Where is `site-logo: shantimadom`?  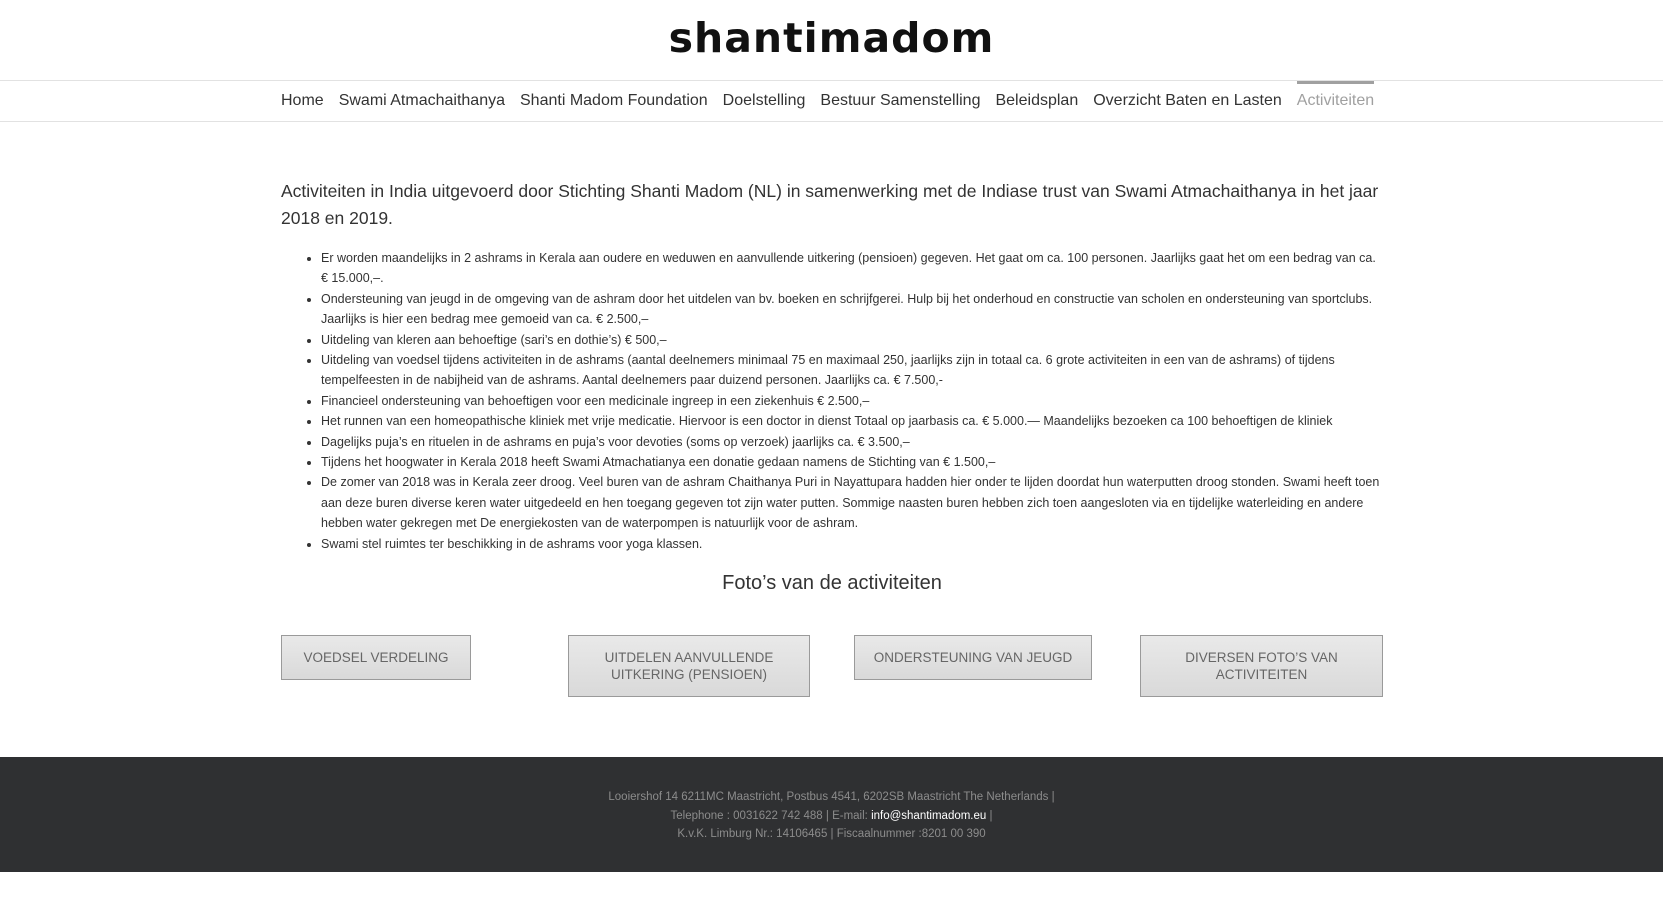
site-logo: shantimadom is located at coordinates (832, 38).